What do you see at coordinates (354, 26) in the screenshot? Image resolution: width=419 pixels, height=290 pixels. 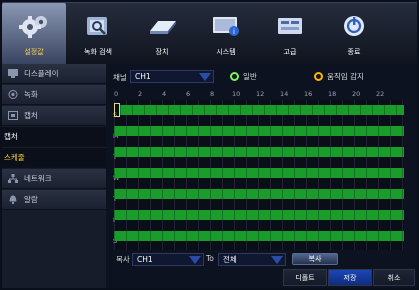 I see `power-icon` at bounding box center [354, 26].